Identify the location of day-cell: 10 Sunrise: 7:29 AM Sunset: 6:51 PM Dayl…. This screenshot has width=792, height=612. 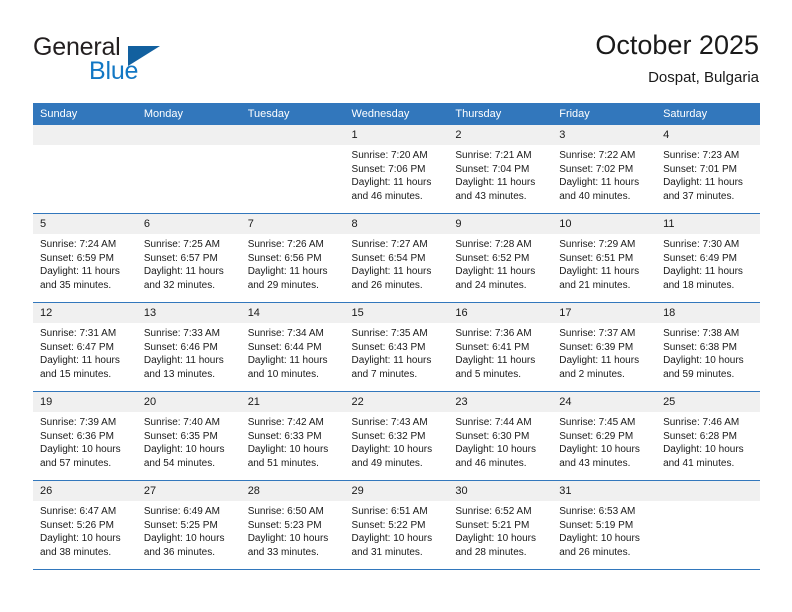
(604, 258).